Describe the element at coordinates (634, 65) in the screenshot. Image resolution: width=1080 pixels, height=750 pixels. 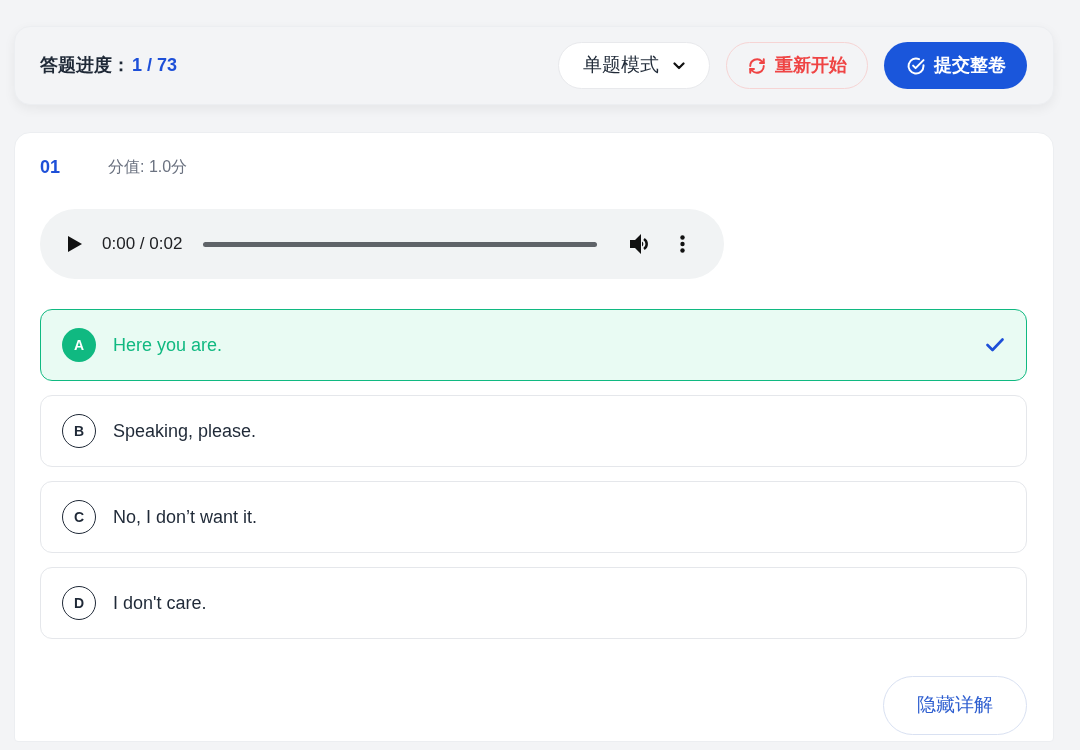
I see `mode-dropdown: 单题模式` at that location.